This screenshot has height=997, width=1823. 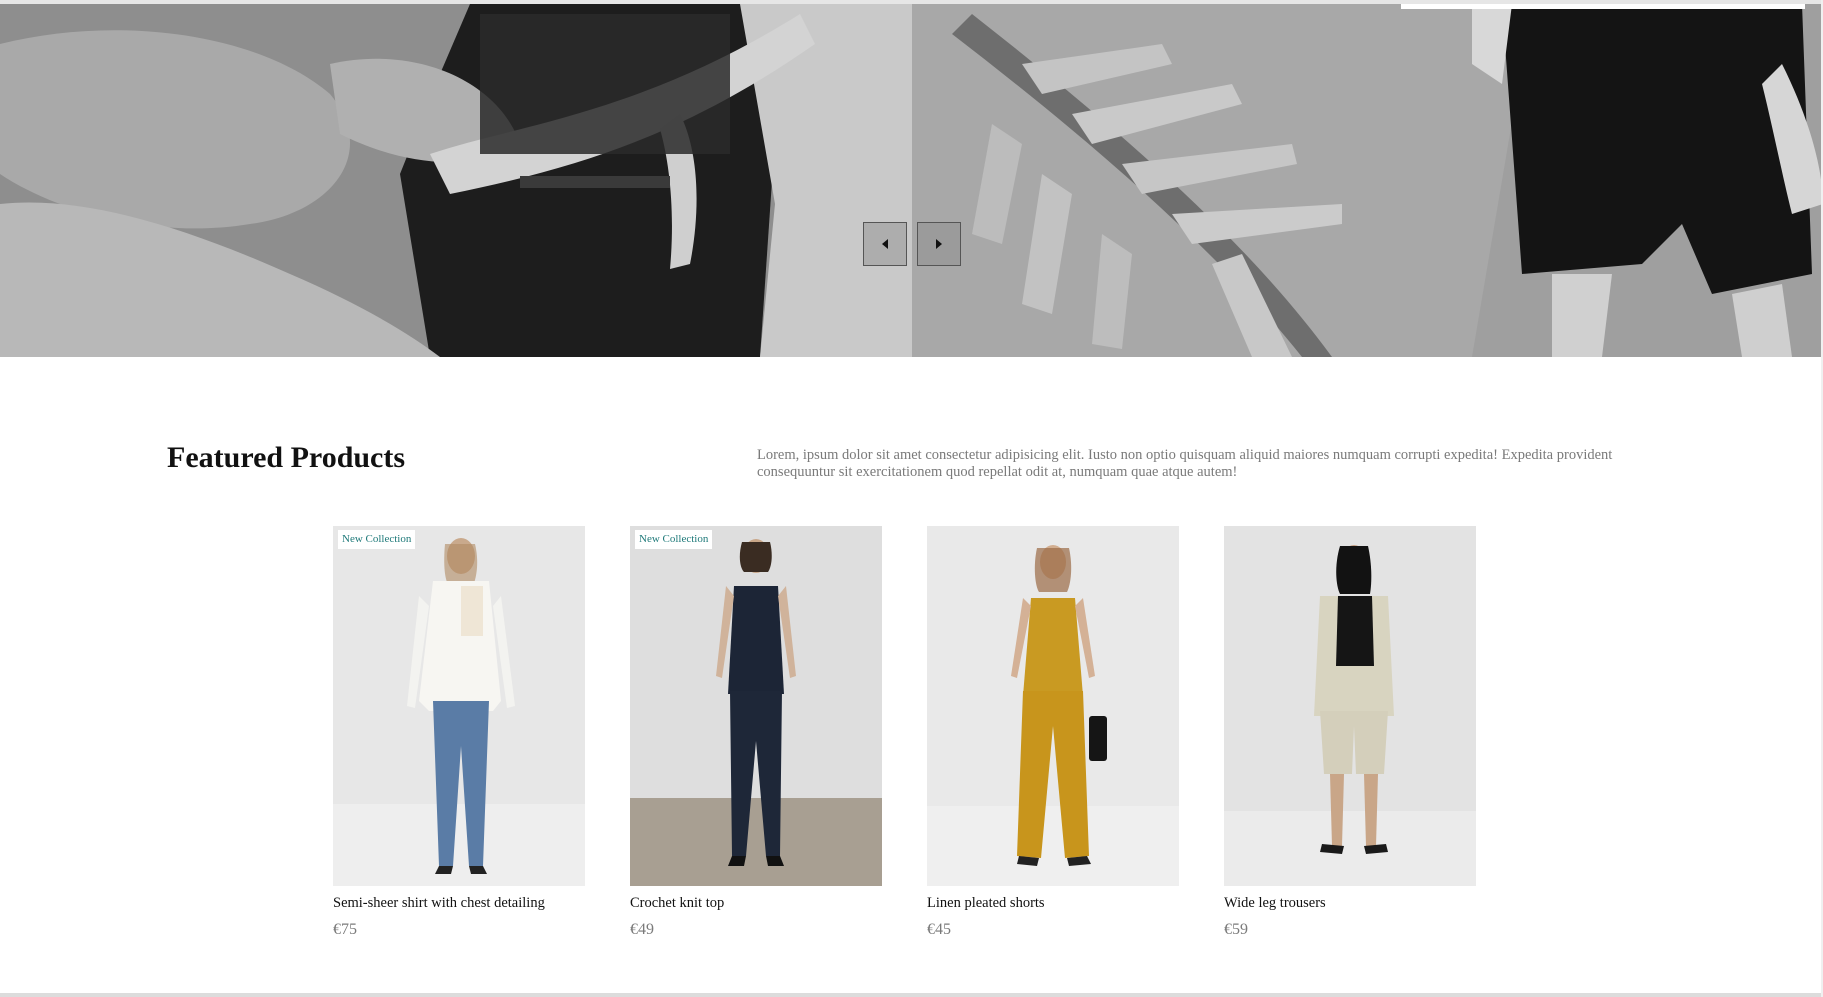 I want to click on slider-prev-button, so click(x=885, y=244).